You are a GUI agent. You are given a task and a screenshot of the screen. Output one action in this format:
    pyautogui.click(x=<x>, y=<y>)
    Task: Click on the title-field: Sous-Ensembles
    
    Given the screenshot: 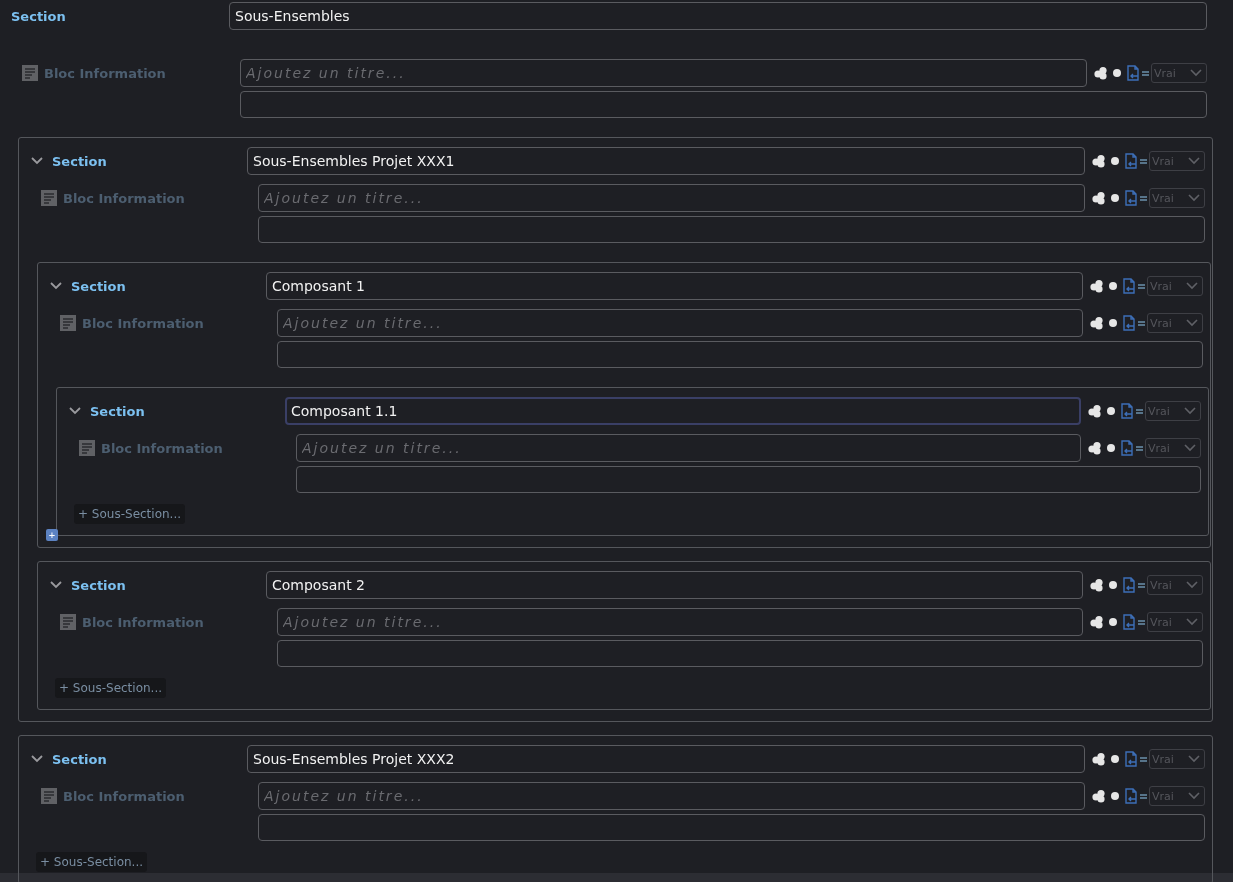 What is the action you would take?
    pyautogui.click(x=718, y=16)
    